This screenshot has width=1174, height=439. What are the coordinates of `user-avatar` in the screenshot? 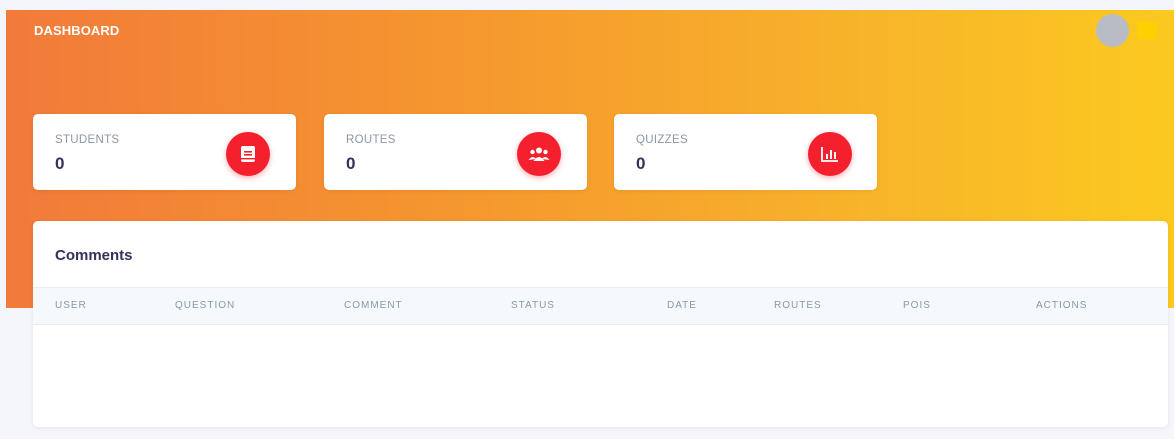 It's located at (1112, 30).